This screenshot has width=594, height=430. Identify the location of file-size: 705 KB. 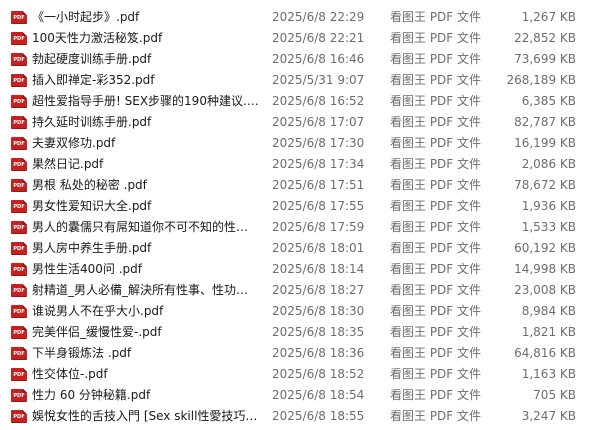
(554, 395).